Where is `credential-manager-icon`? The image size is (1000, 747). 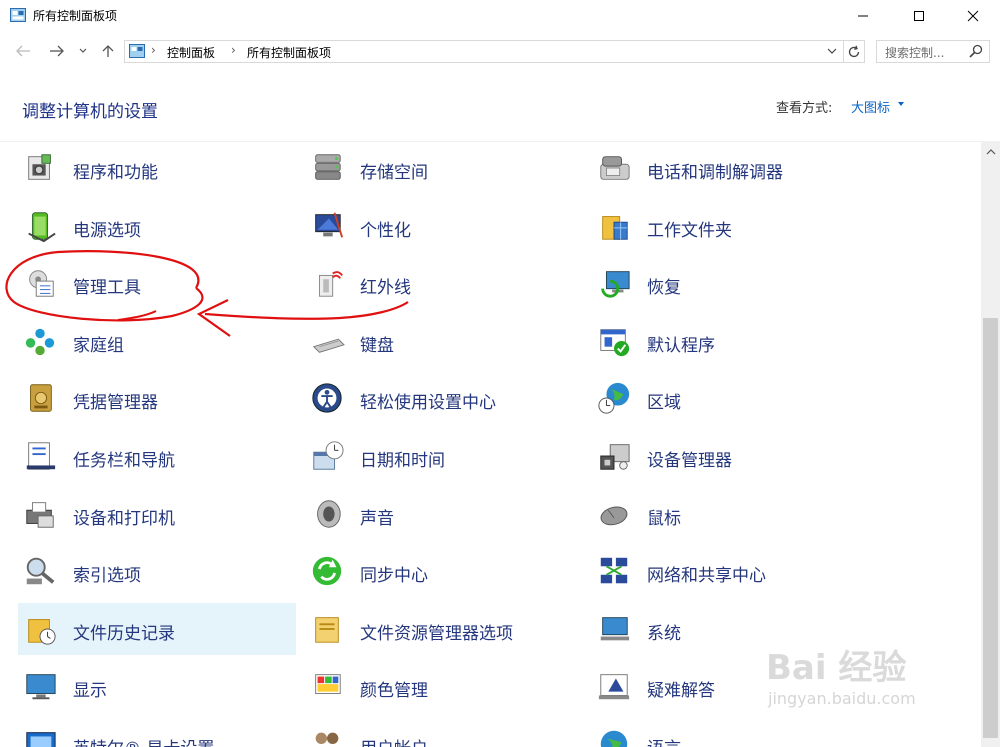
credential-manager-icon is located at coordinates (41, 398).